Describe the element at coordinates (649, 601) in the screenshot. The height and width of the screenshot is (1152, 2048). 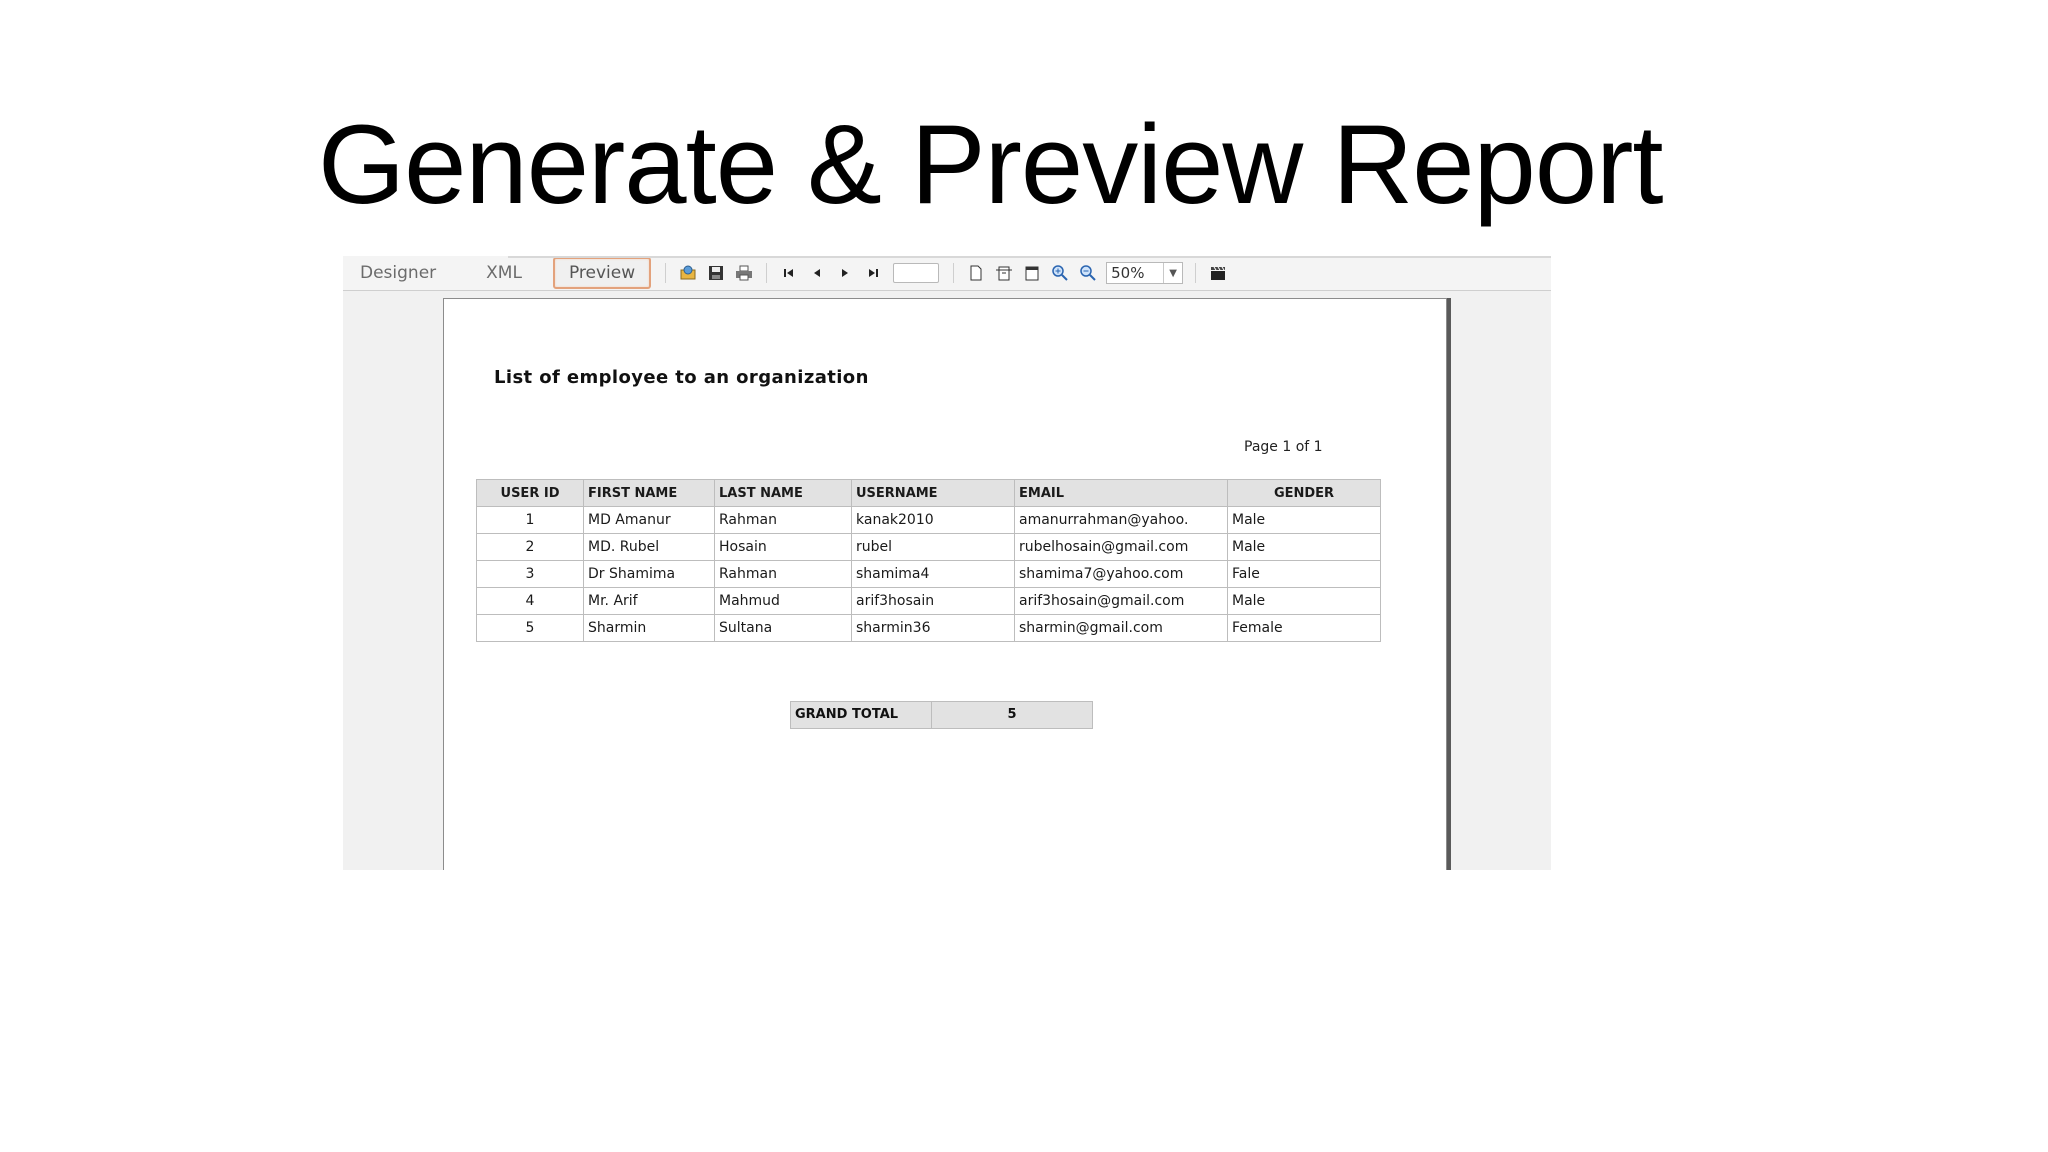
I see `table-cell: Mr. Arif` at that location.